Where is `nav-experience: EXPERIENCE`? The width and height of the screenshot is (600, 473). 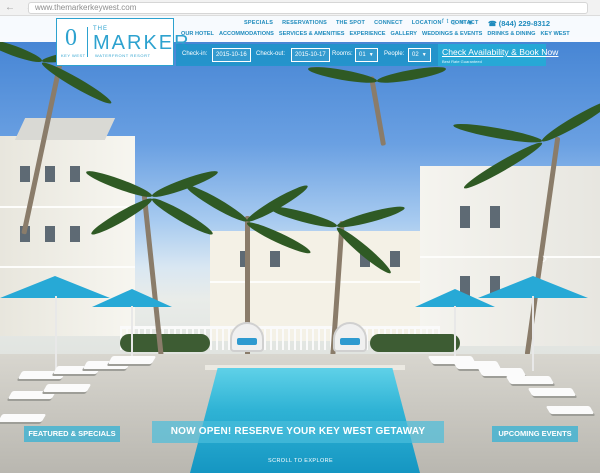
nav-experience: EXPERIENCE is located at coordinates (367, 34).